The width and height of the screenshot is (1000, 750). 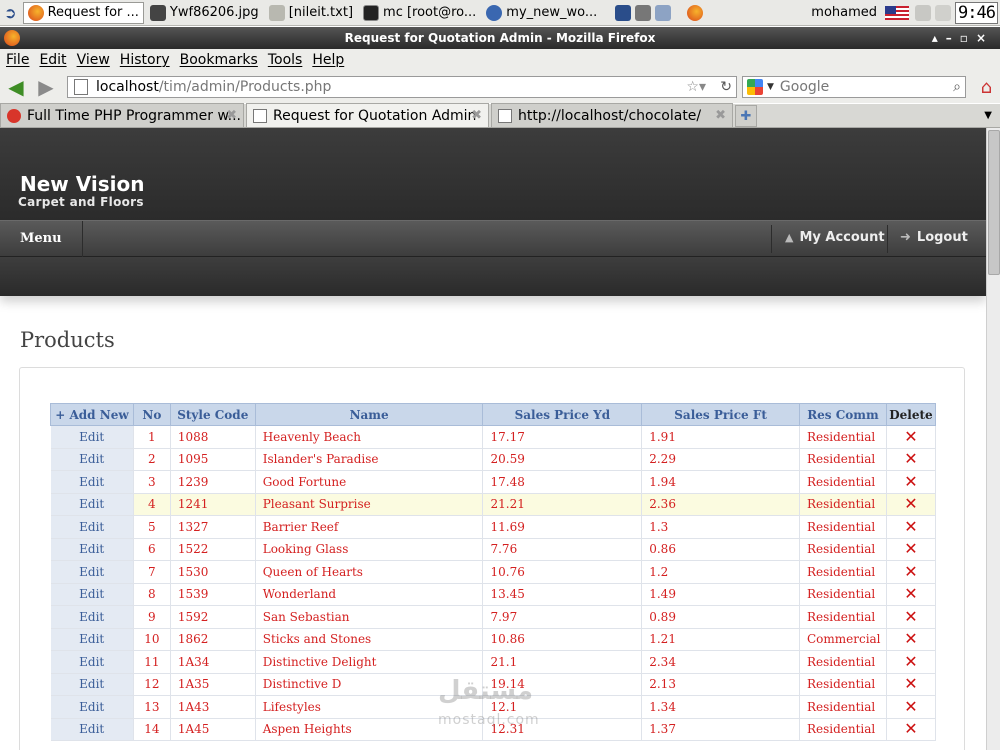 I want to click on firefox-tray-icon, so click(x=695, y=12).